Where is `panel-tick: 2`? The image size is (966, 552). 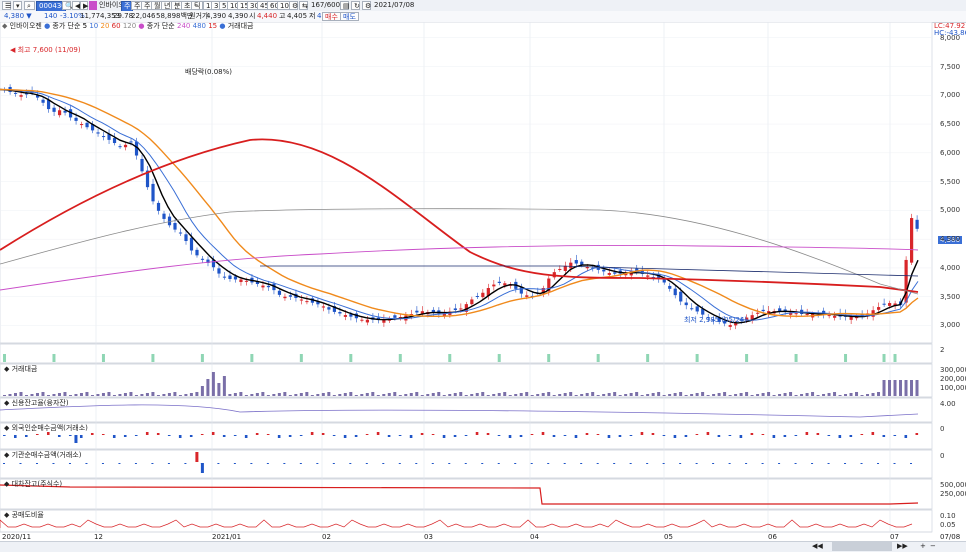
panel-tick: 2 is located at coordinates (942, 350).